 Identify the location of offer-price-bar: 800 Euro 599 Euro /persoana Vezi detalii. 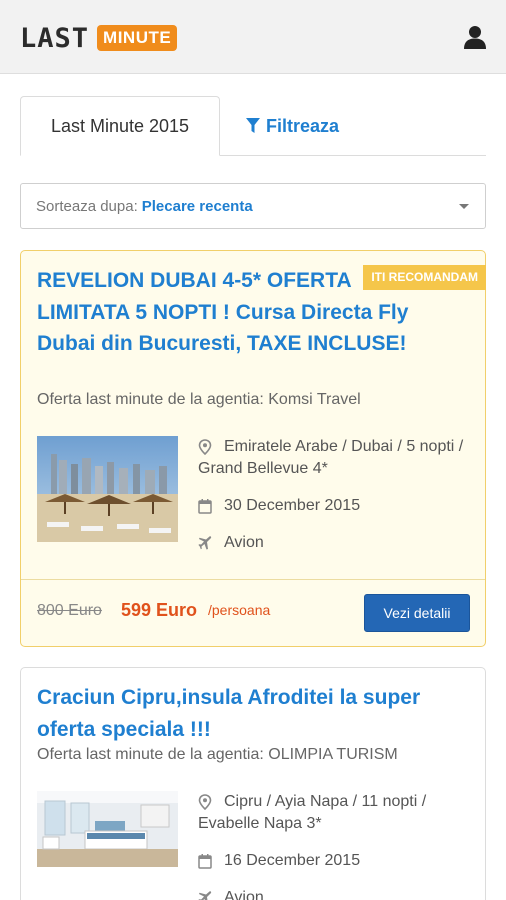
(253, 613).